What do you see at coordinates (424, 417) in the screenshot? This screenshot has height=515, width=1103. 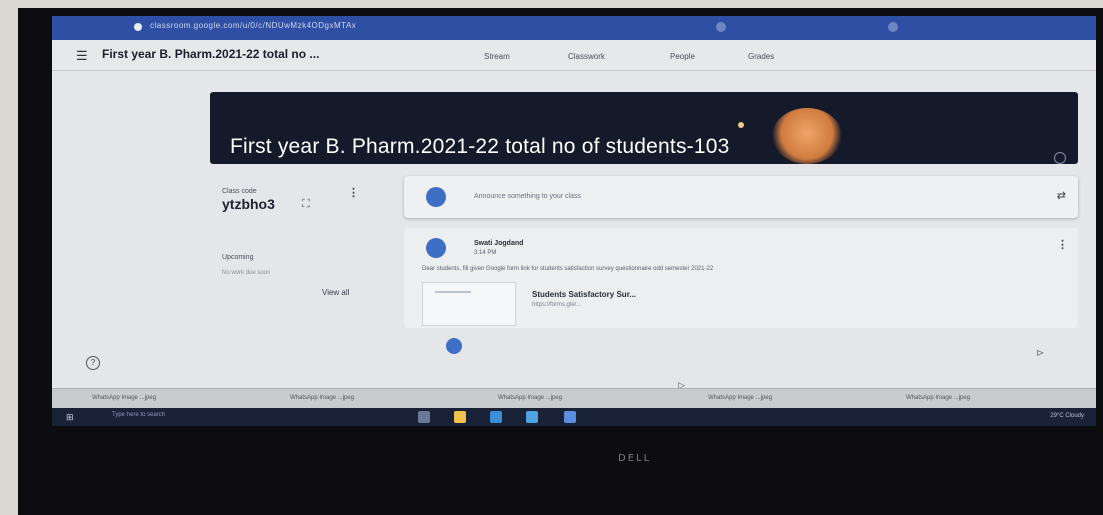 I see `task-view-icon` at bounding box center [424, 417].